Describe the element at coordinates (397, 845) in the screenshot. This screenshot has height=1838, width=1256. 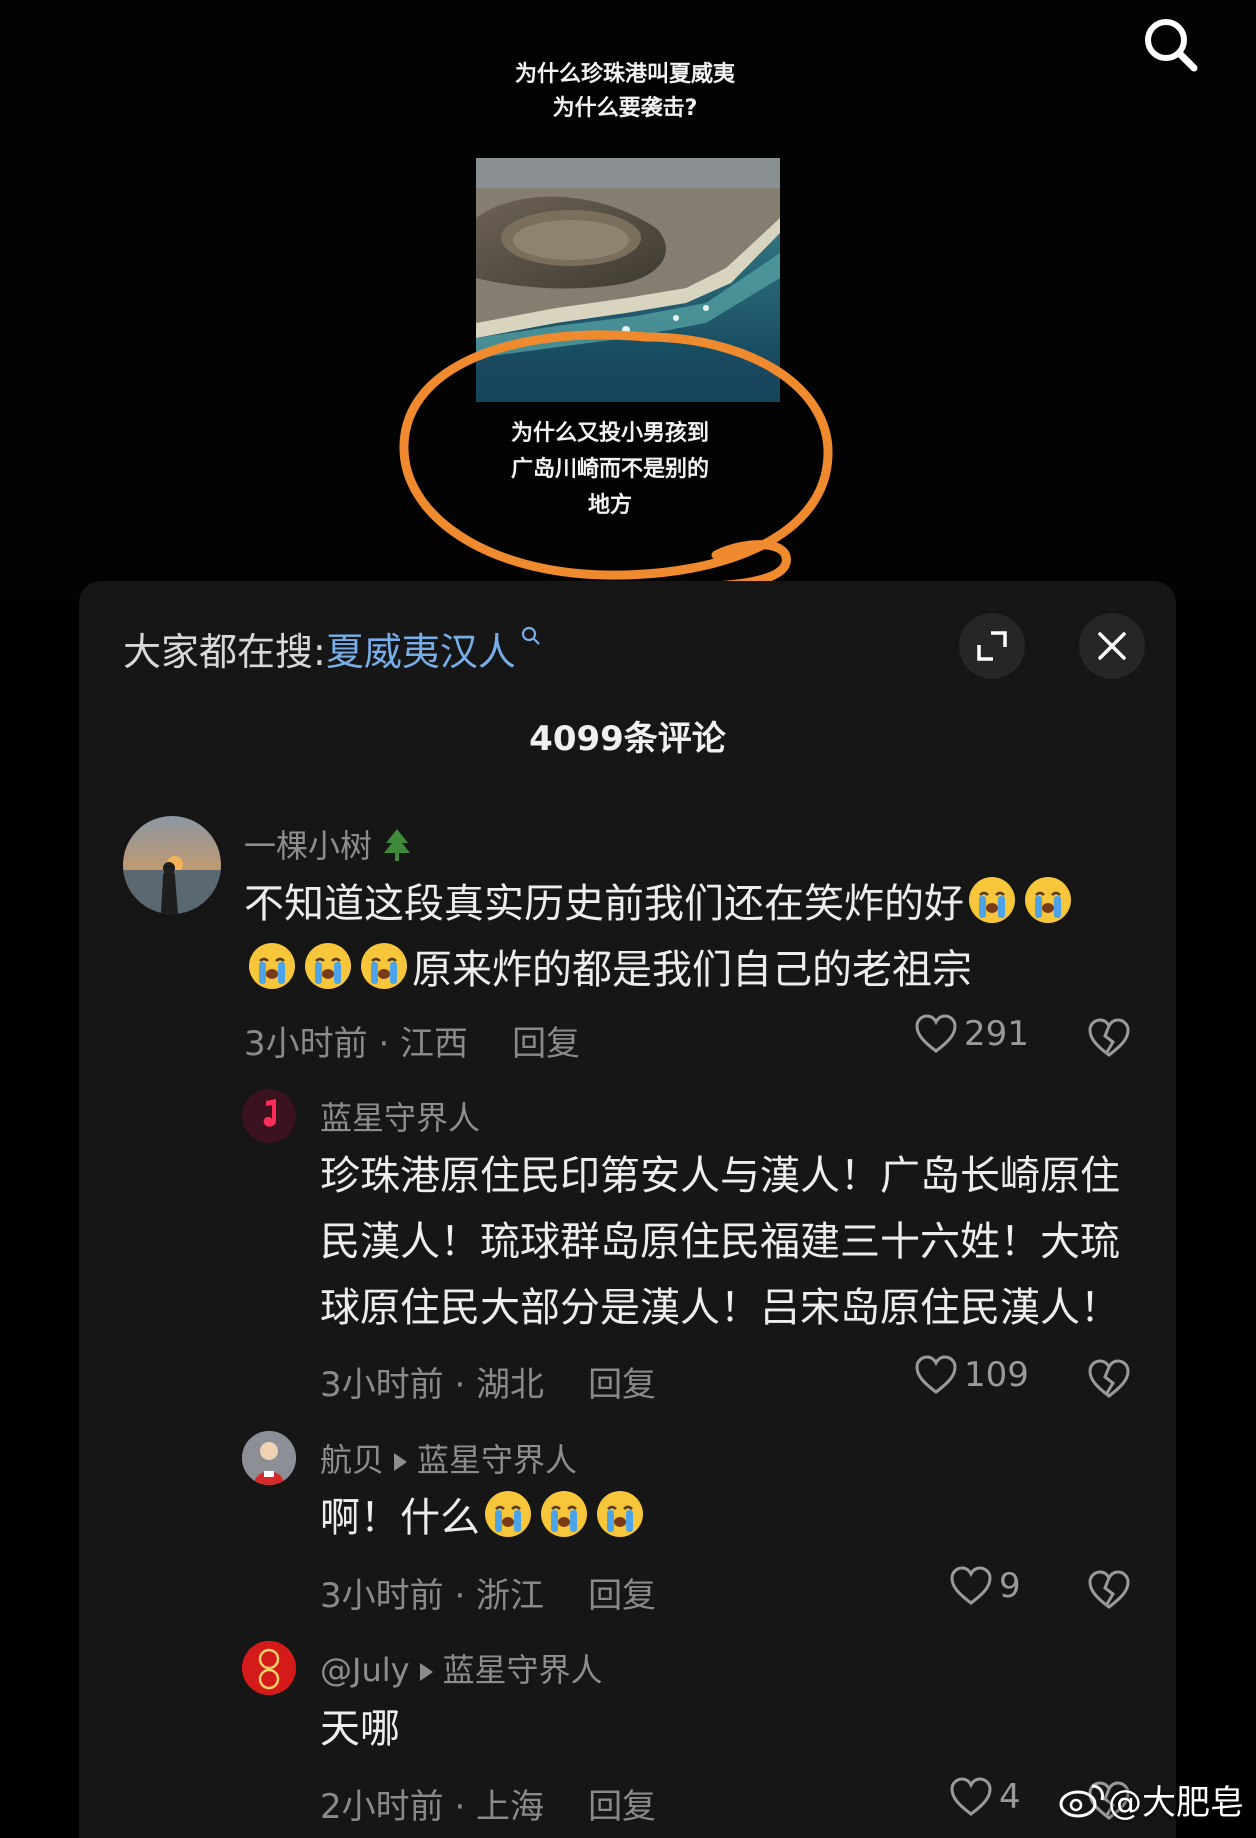
I see `tree-icon` at that location.